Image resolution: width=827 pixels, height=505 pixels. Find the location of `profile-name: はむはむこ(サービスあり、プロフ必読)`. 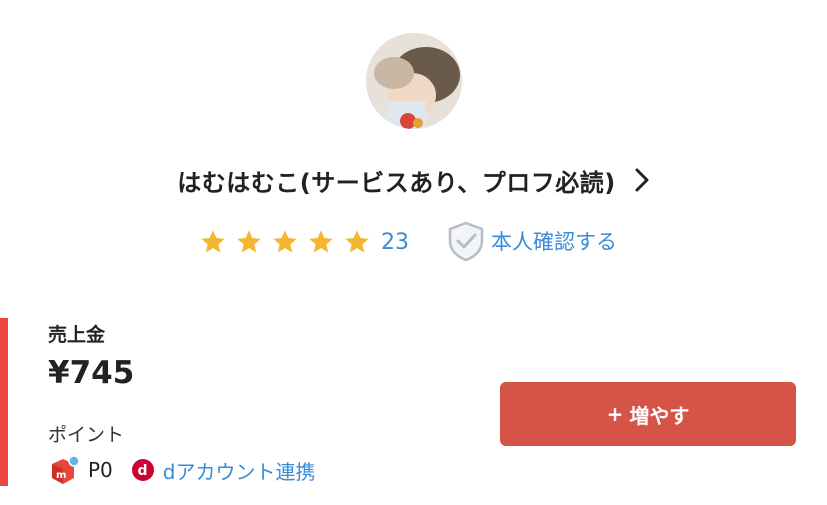

profile-name: はむはむこ(サービスあり、プロフ必読) is located at coordinates (396, 182).